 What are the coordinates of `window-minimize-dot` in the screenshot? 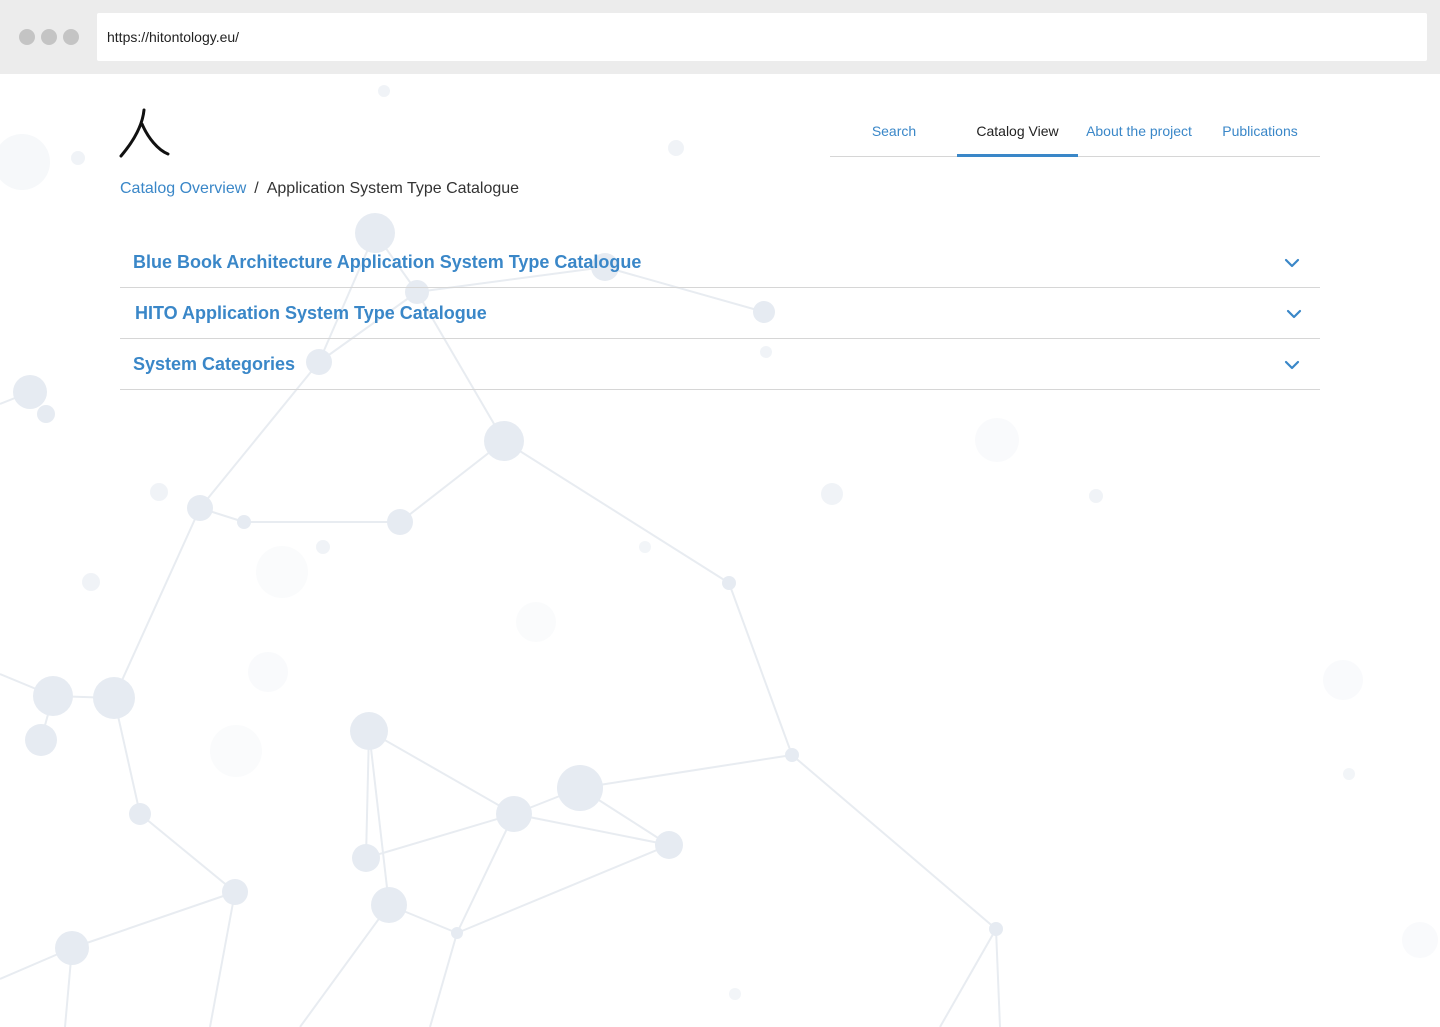 It's located at (49, 37).